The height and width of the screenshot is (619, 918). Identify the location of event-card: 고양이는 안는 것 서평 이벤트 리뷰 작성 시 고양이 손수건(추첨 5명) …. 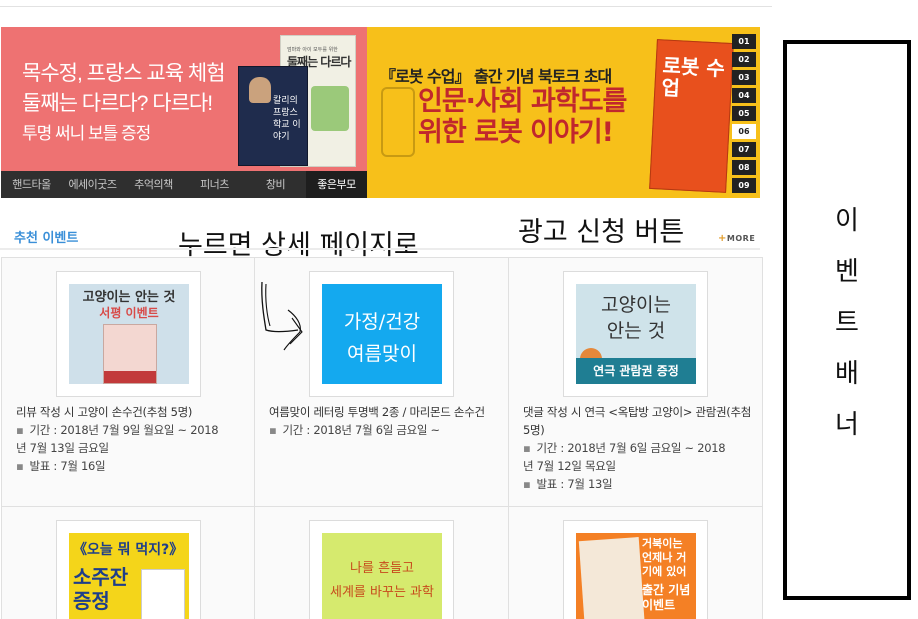
(128, 382).